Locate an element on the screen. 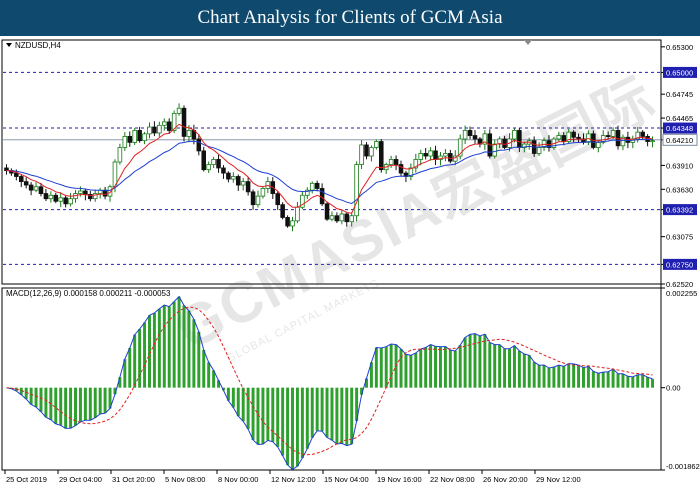  macd-tick-label: -0.001862 is located at coordinates (683, 466).